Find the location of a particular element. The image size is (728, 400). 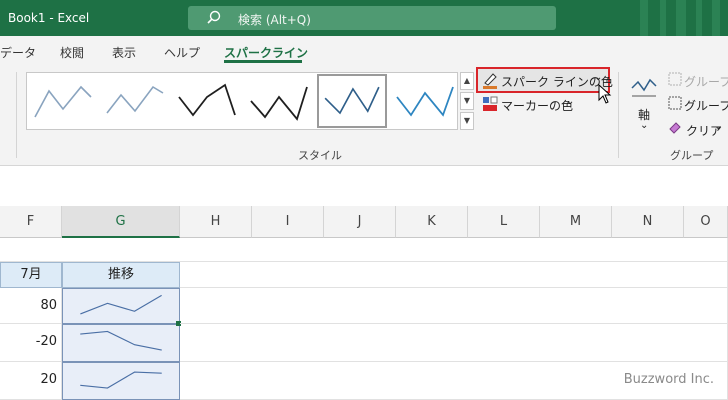

column-header-l: L is located at coordinates (504, 222).